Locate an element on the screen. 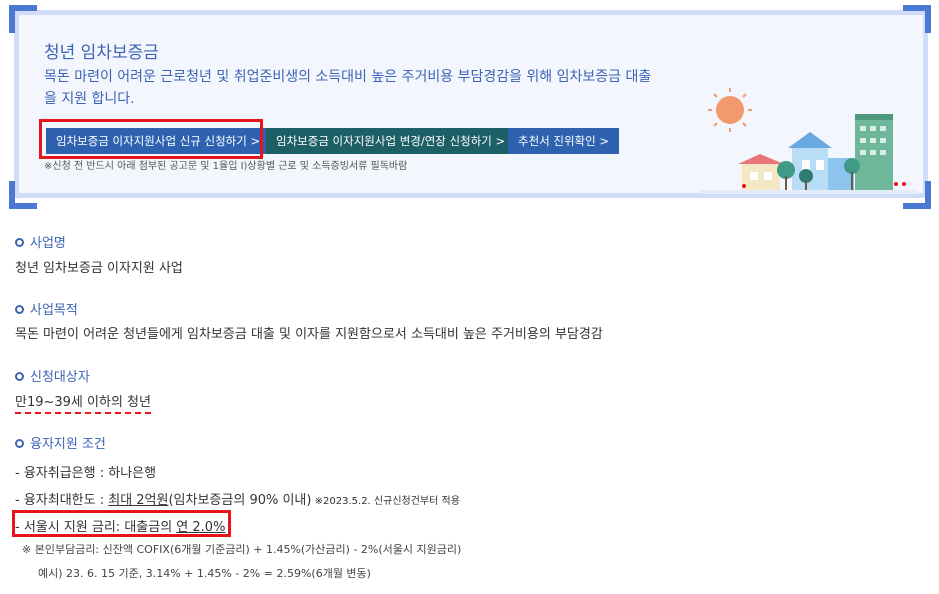 The width and height of the screenshot is (939, 594). sun-icon is located at coordinates (730, 110).